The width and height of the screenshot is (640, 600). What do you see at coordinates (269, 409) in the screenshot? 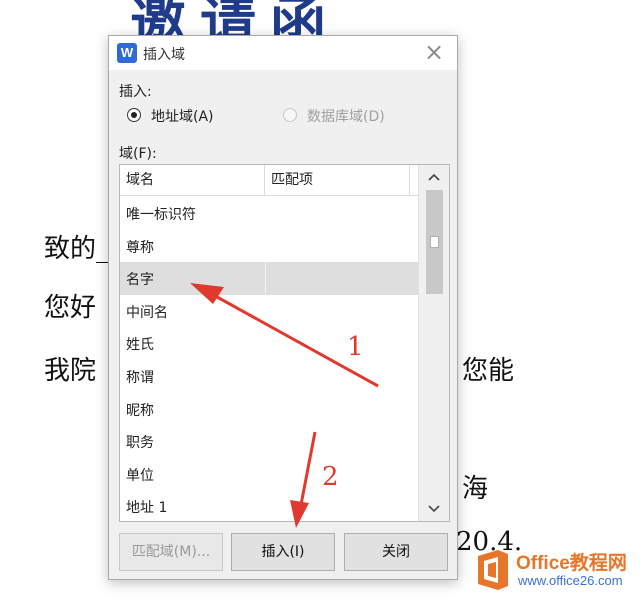
I see `list-item: 昵称` at bounding box center [269, 409].